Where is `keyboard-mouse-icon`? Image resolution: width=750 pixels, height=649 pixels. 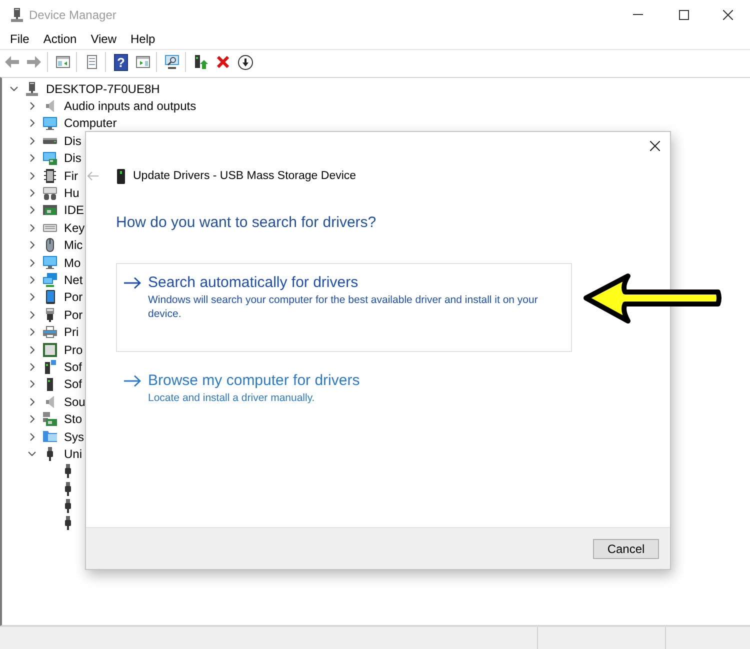
keyboard-mouse-icon is located at coordinates (50, 193).